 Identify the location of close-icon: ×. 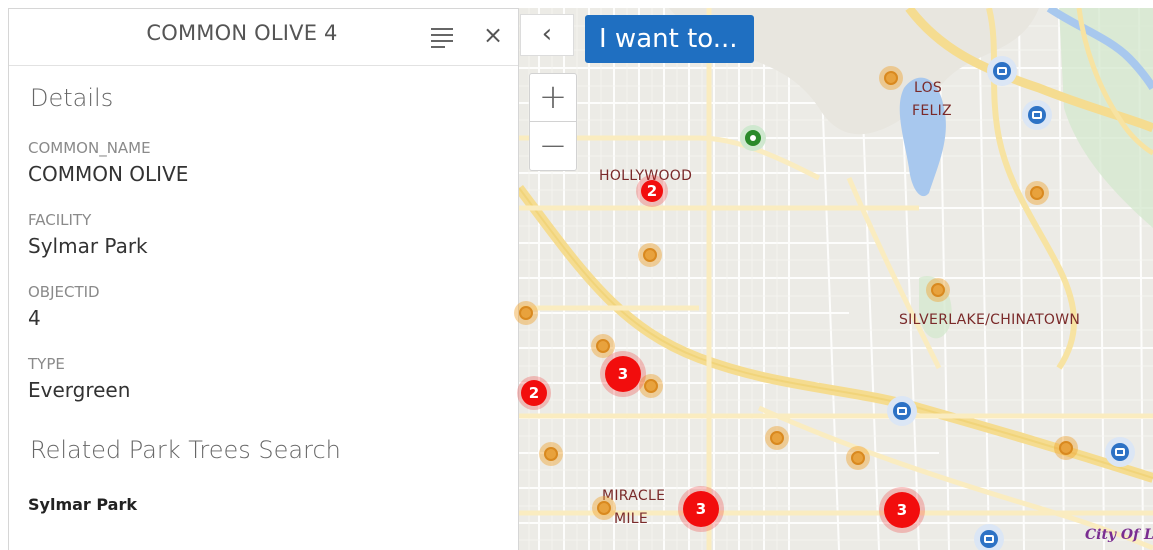
(493, 35).